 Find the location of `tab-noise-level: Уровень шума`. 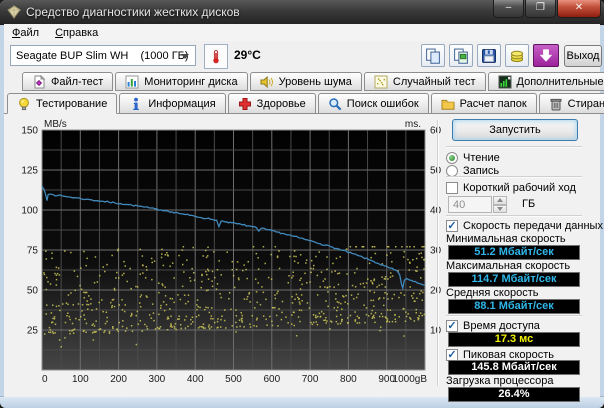

tab-noise-level: Уровень шума is located at coordinates (305, 81).